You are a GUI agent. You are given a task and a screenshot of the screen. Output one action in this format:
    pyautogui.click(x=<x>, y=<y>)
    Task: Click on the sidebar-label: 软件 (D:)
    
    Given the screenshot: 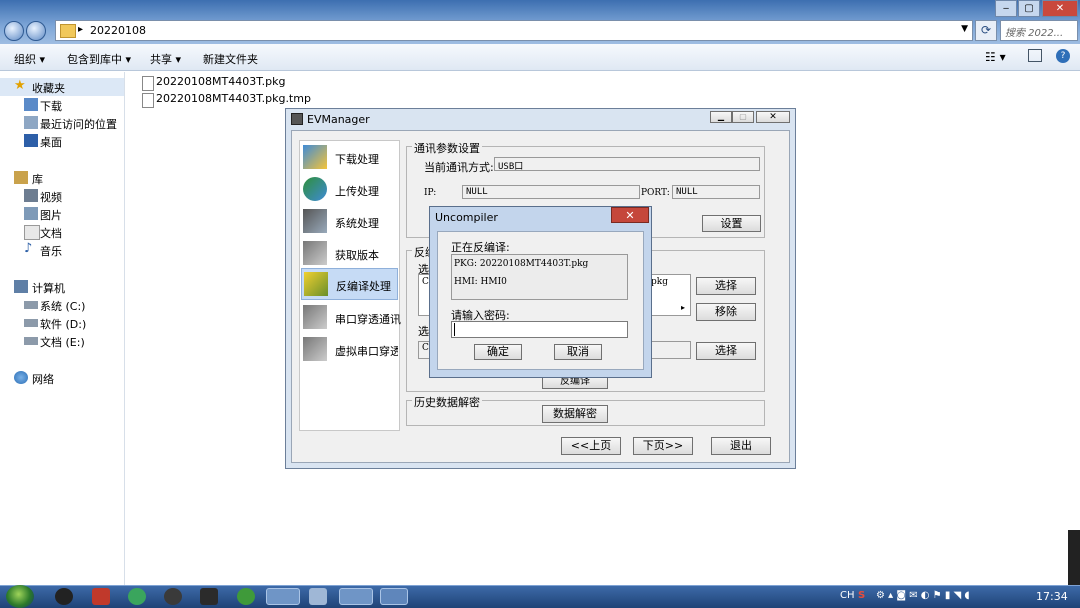 What is the action you would take?
    pyautogui.click(x=63, y=324)
    